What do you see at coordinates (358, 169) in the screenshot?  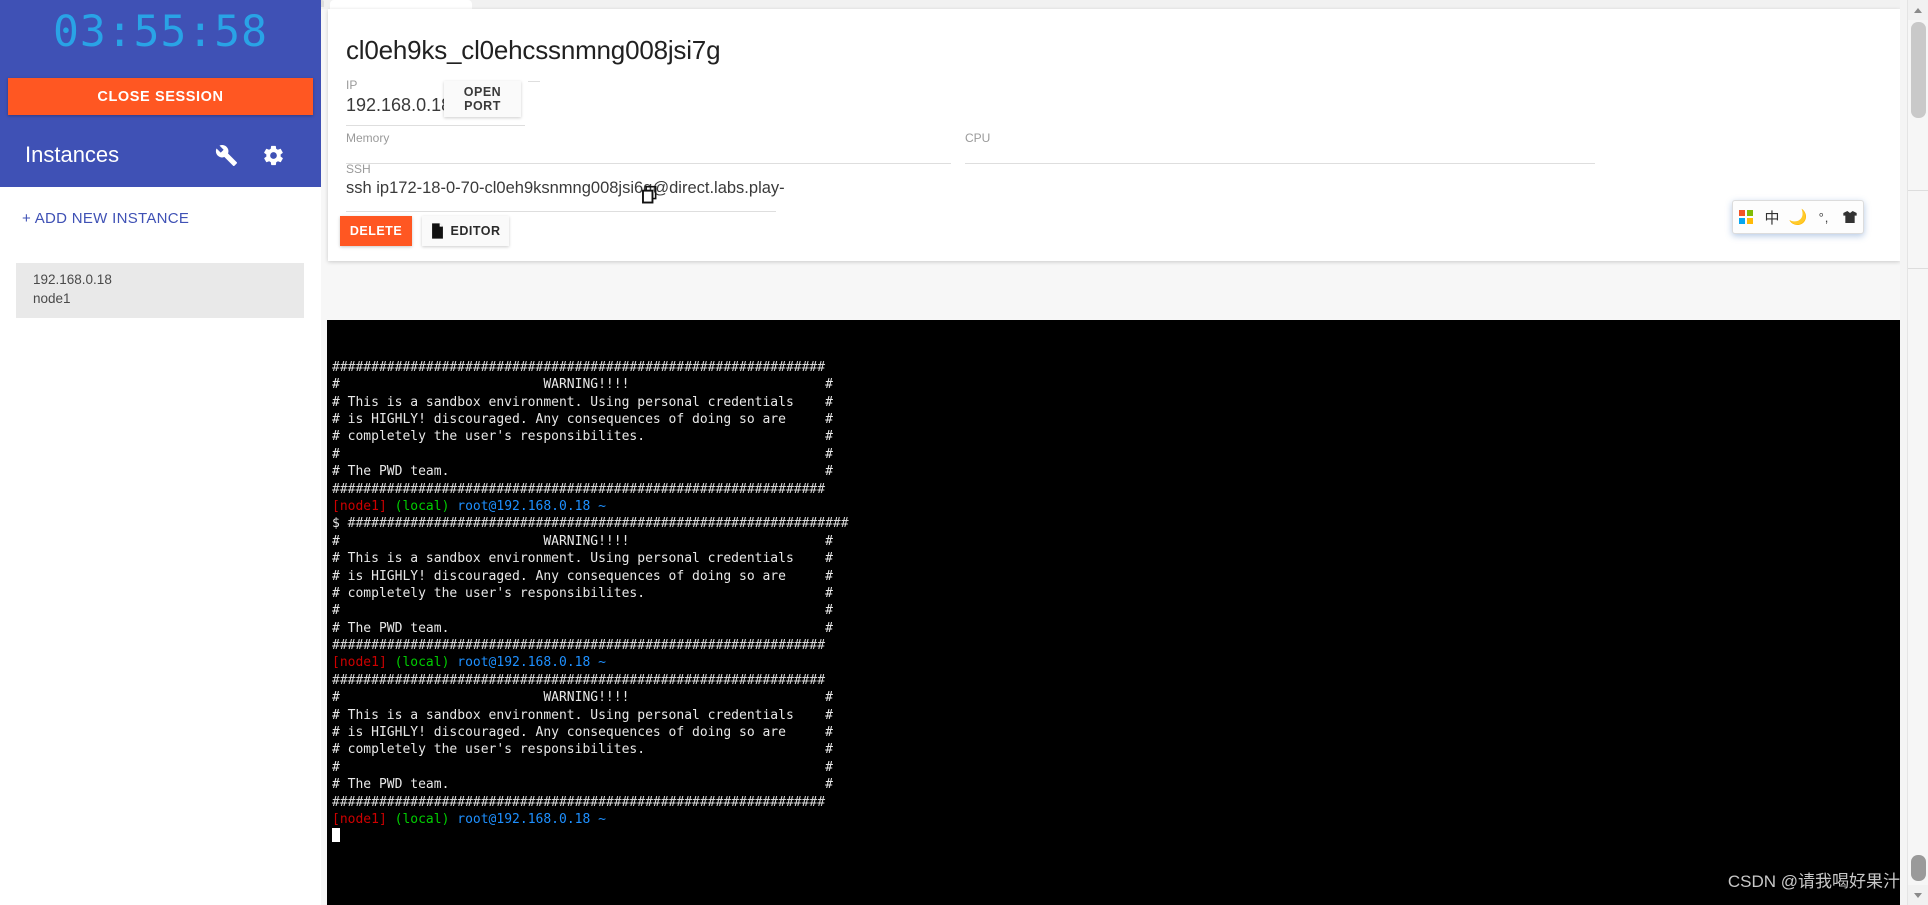 I see `ssh-field-label: SSH` at bounding box center [358, 169].